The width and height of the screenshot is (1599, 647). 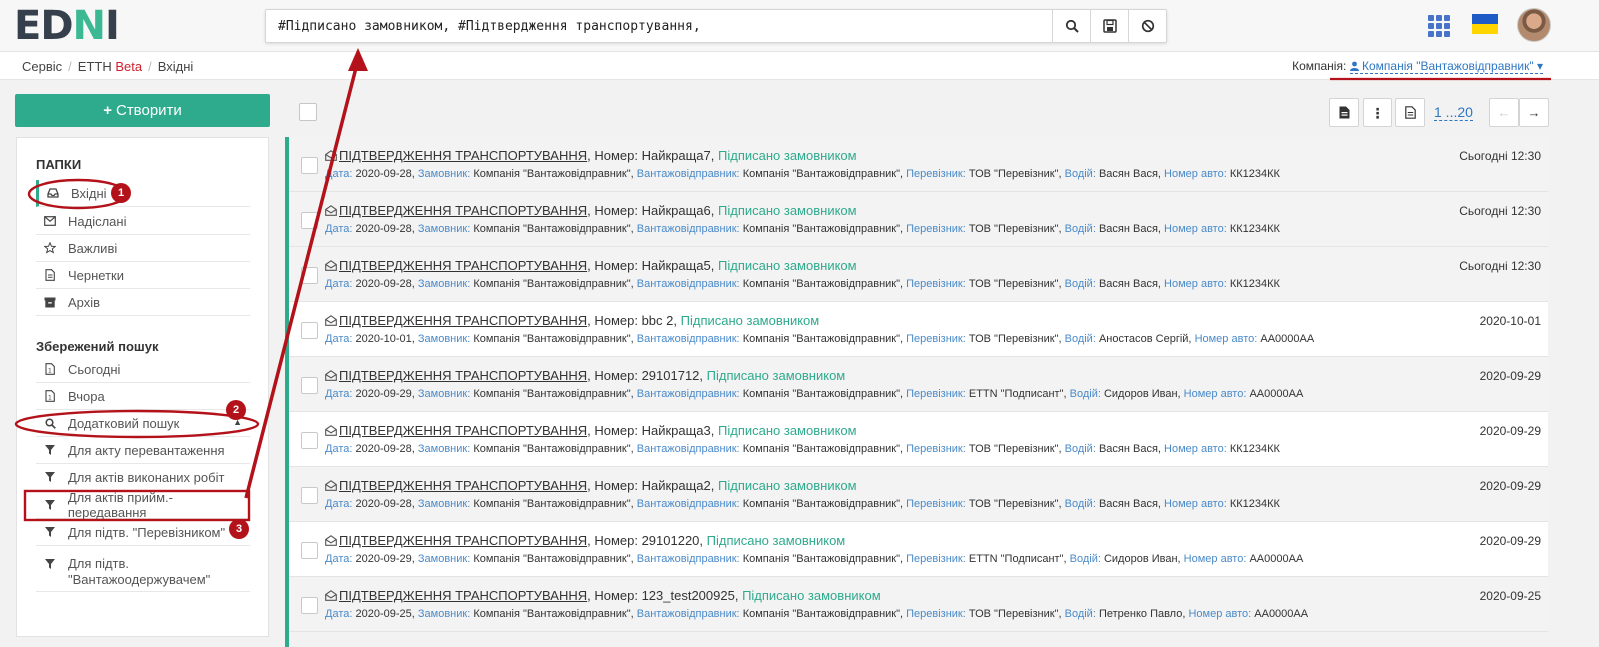 I want to click on sidebar-item-drafts: Чернетки, so click(x=143, y=275).